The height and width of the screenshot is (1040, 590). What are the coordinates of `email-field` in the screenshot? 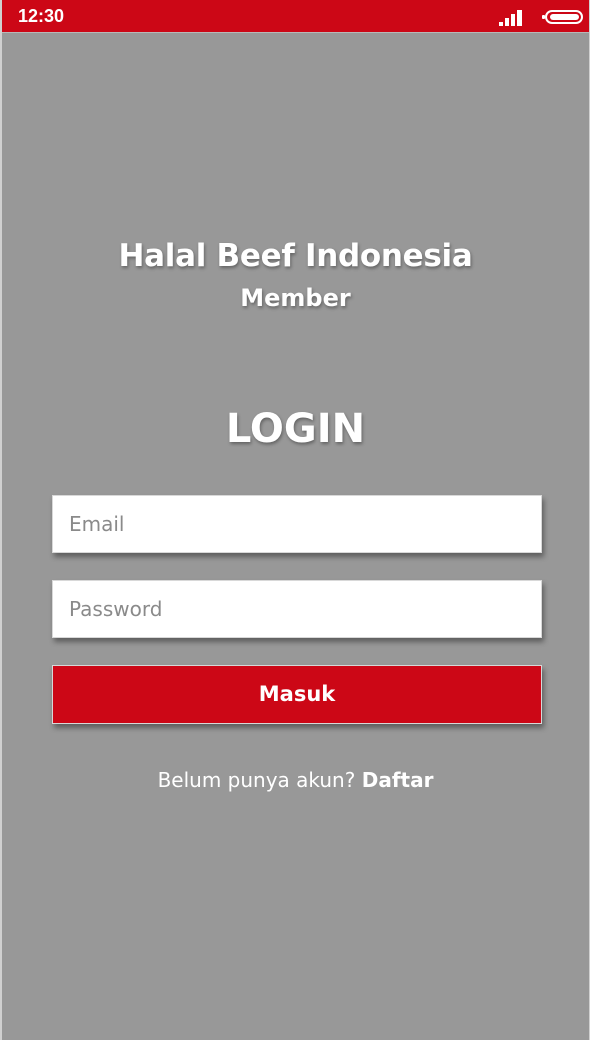 It's located at (297, 524).